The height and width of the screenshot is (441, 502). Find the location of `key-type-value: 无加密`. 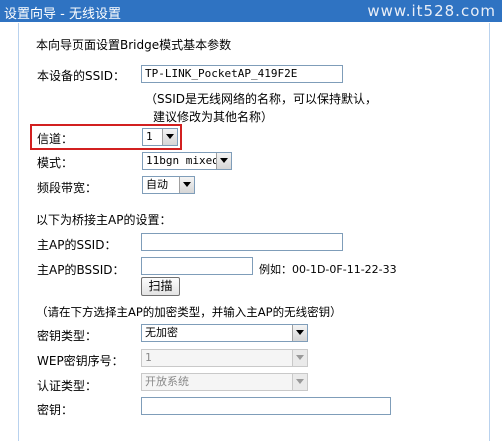

key-type-value: 无加密 is located at coordinates (161, 332).